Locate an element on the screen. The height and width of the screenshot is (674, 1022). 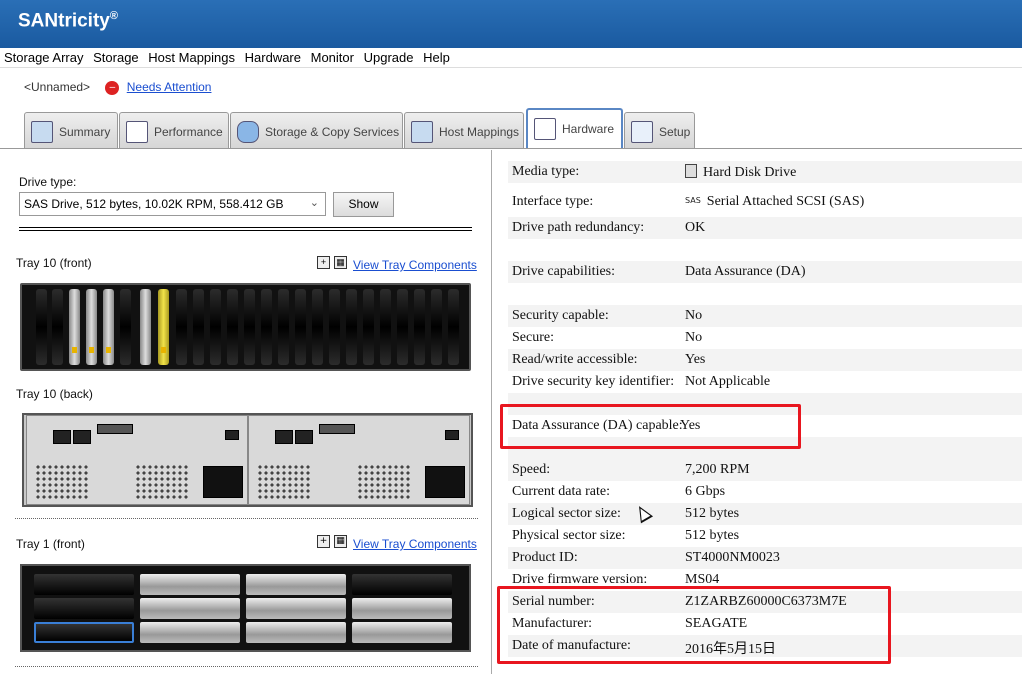
hardware-icon is located at coordinates (545, 129).